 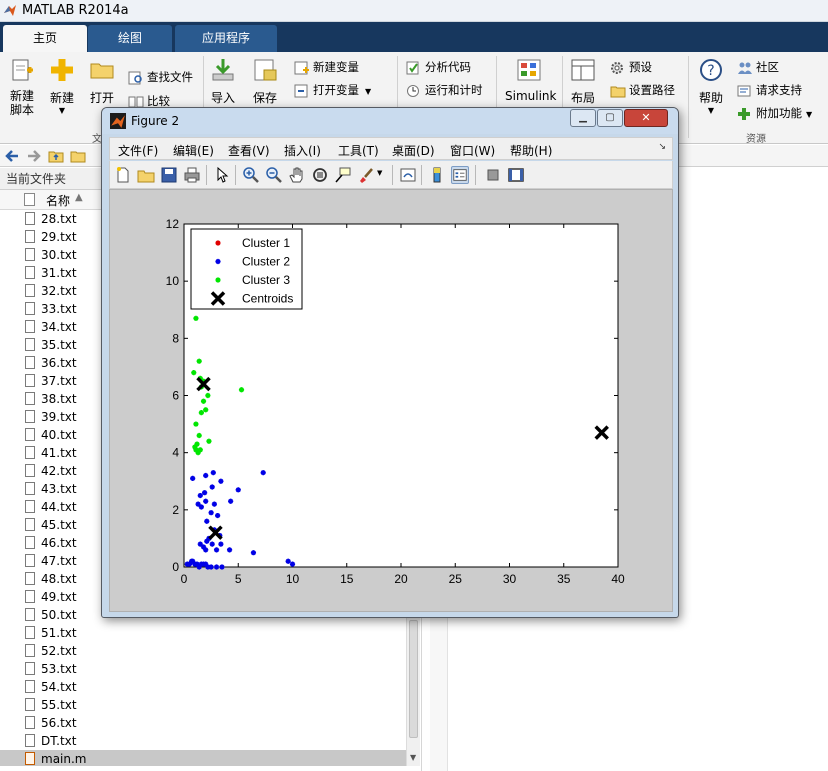 What do you see at coordinates (223, 82) in the screenshot?
I see `import-button: 导入` at bounding box center [223, 82].